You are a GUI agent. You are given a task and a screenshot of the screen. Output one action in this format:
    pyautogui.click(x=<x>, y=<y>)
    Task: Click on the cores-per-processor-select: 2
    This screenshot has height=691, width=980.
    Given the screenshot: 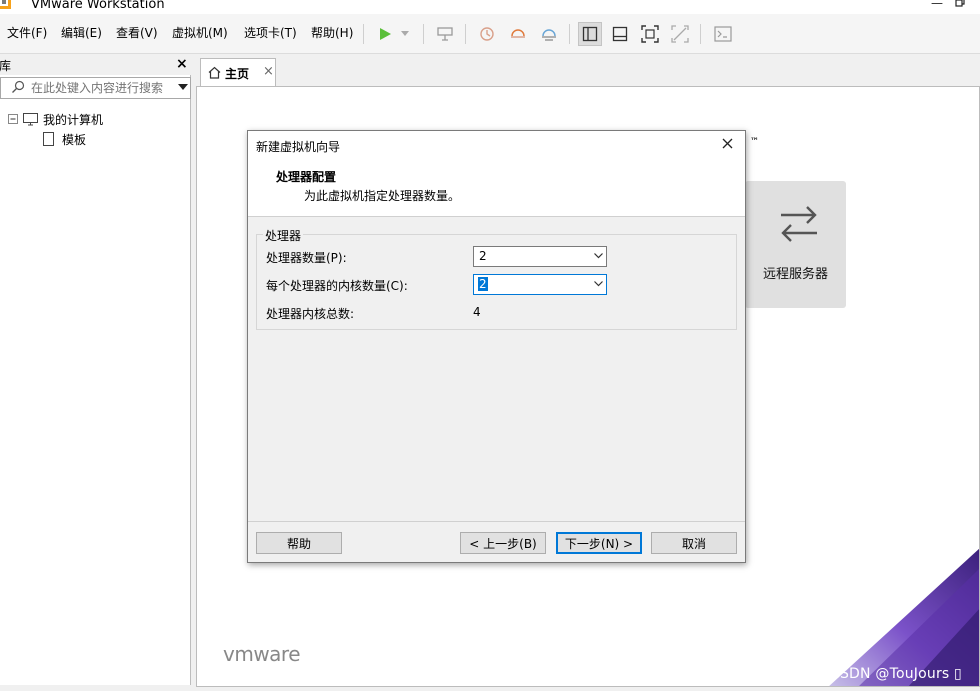 What is the action you would take?
    pyautogui.click(x=540, y=284)
    